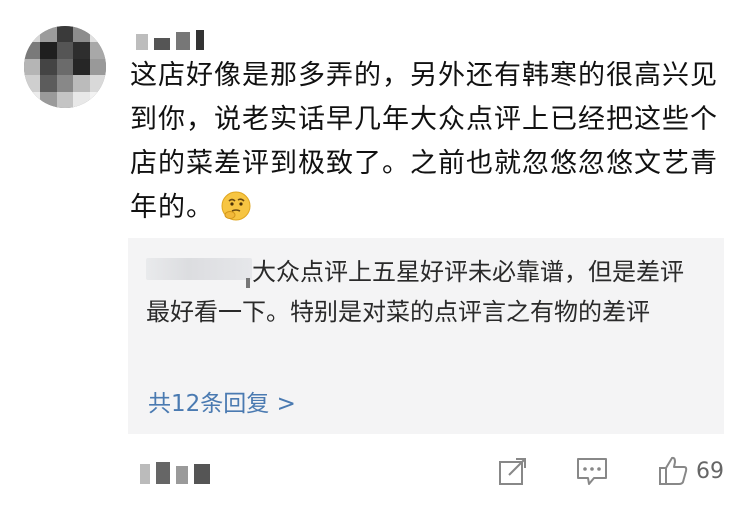  Describe the element at coordinates (690, 471) in the screenshot. I see `like-button: 69` at that location.